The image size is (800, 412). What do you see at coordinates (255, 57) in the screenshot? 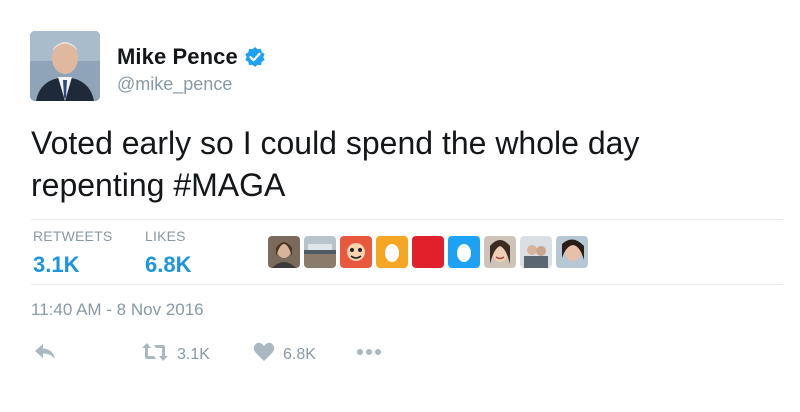
I see `verified-badge-icon` at bounding box center [255, 57].